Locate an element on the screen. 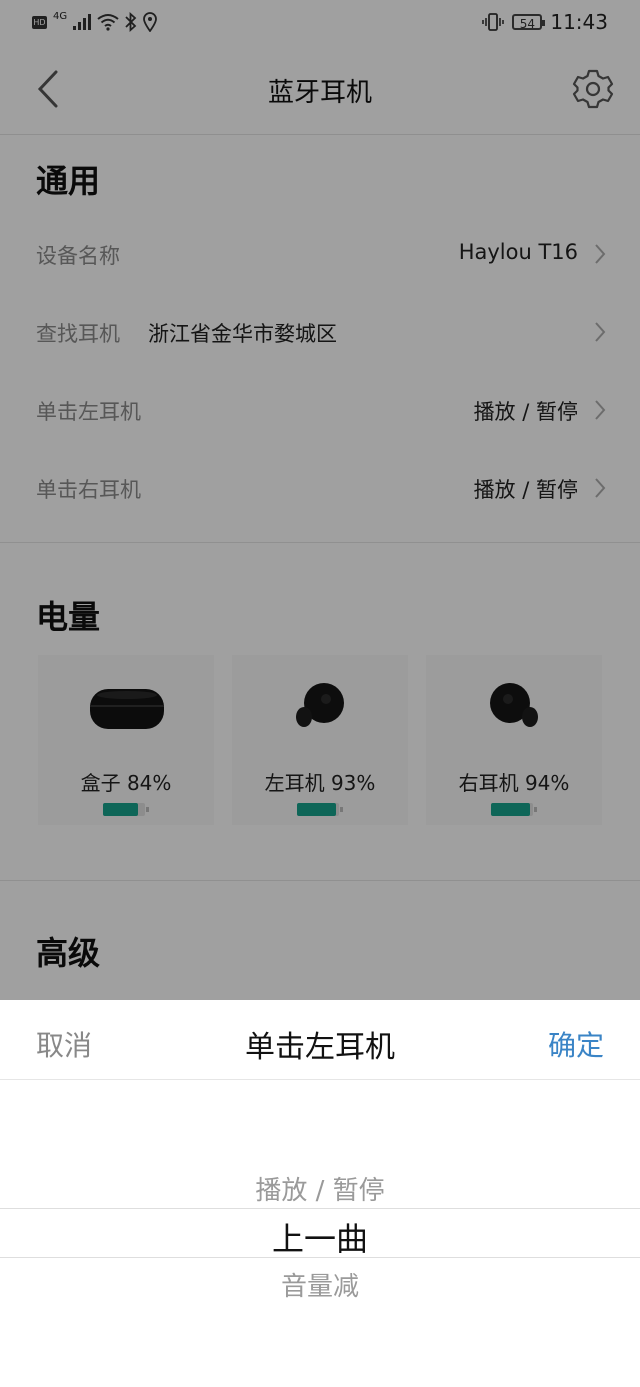  picker-option: 播放 / 暂停 is located at coordinates (320, 1188).